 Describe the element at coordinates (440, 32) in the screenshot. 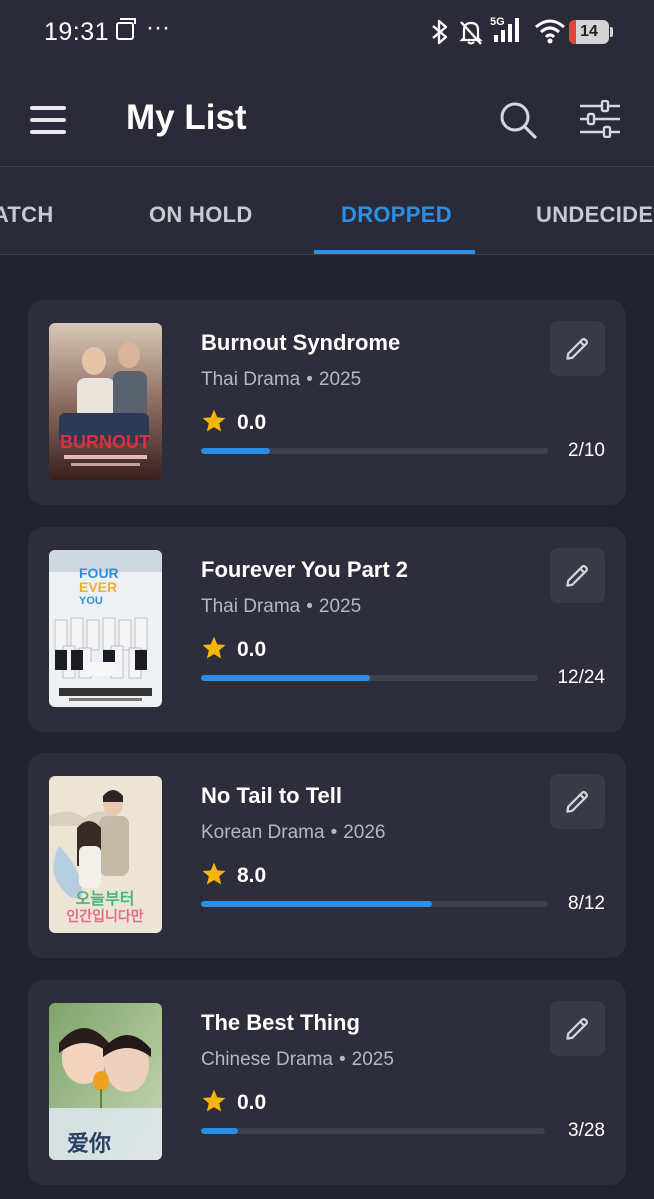

I see `bluetooth-icon` at that location.